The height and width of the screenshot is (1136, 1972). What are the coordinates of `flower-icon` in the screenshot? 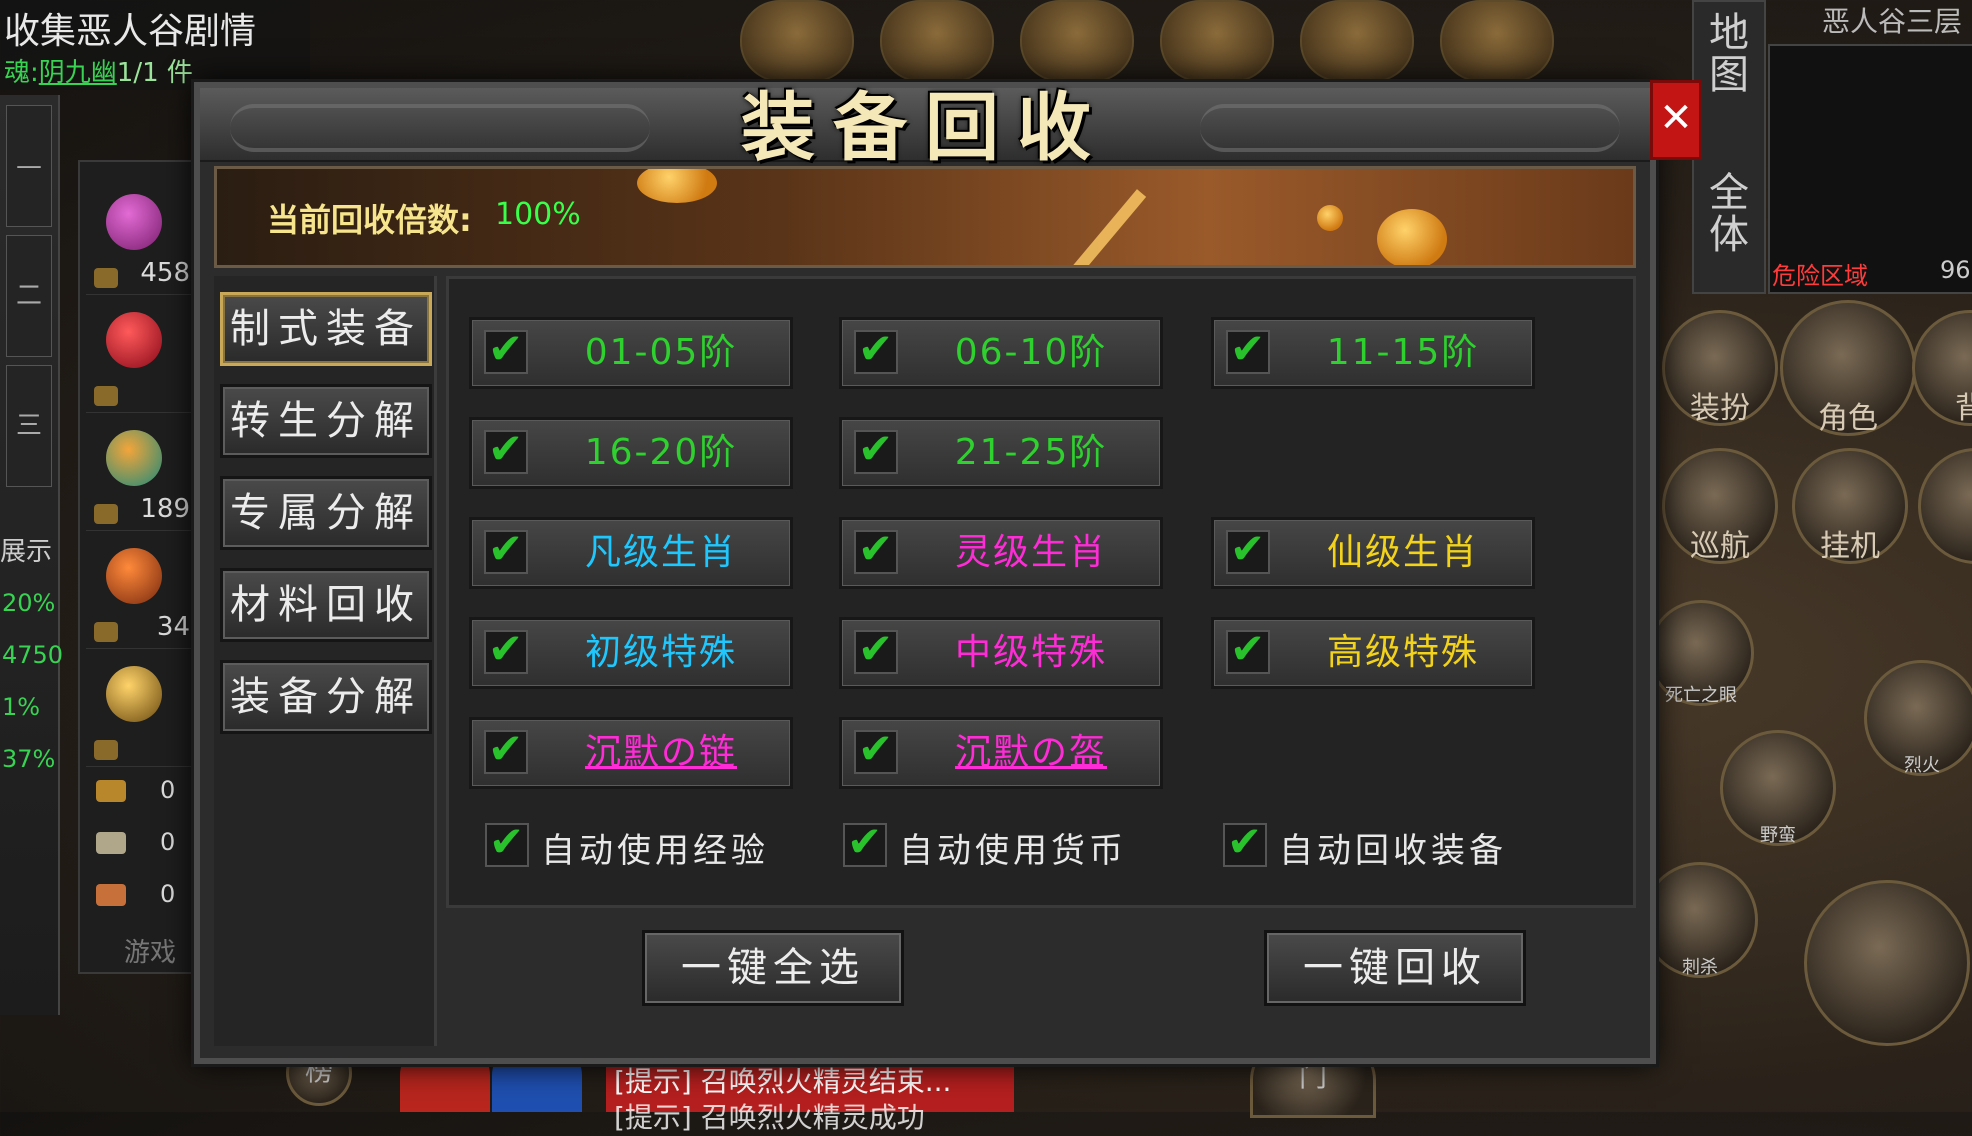 It's located at (111, 843).